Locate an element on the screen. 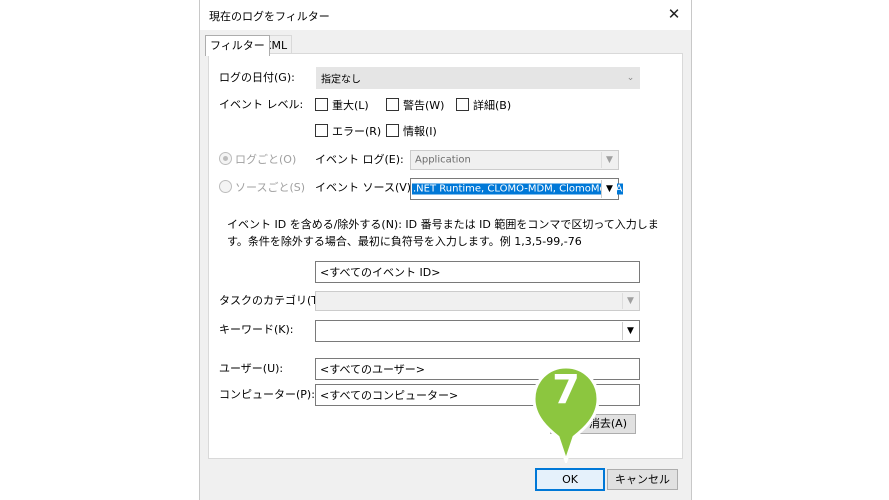  level-critical-label: 重大(L) is located at coordinates (350, 105).